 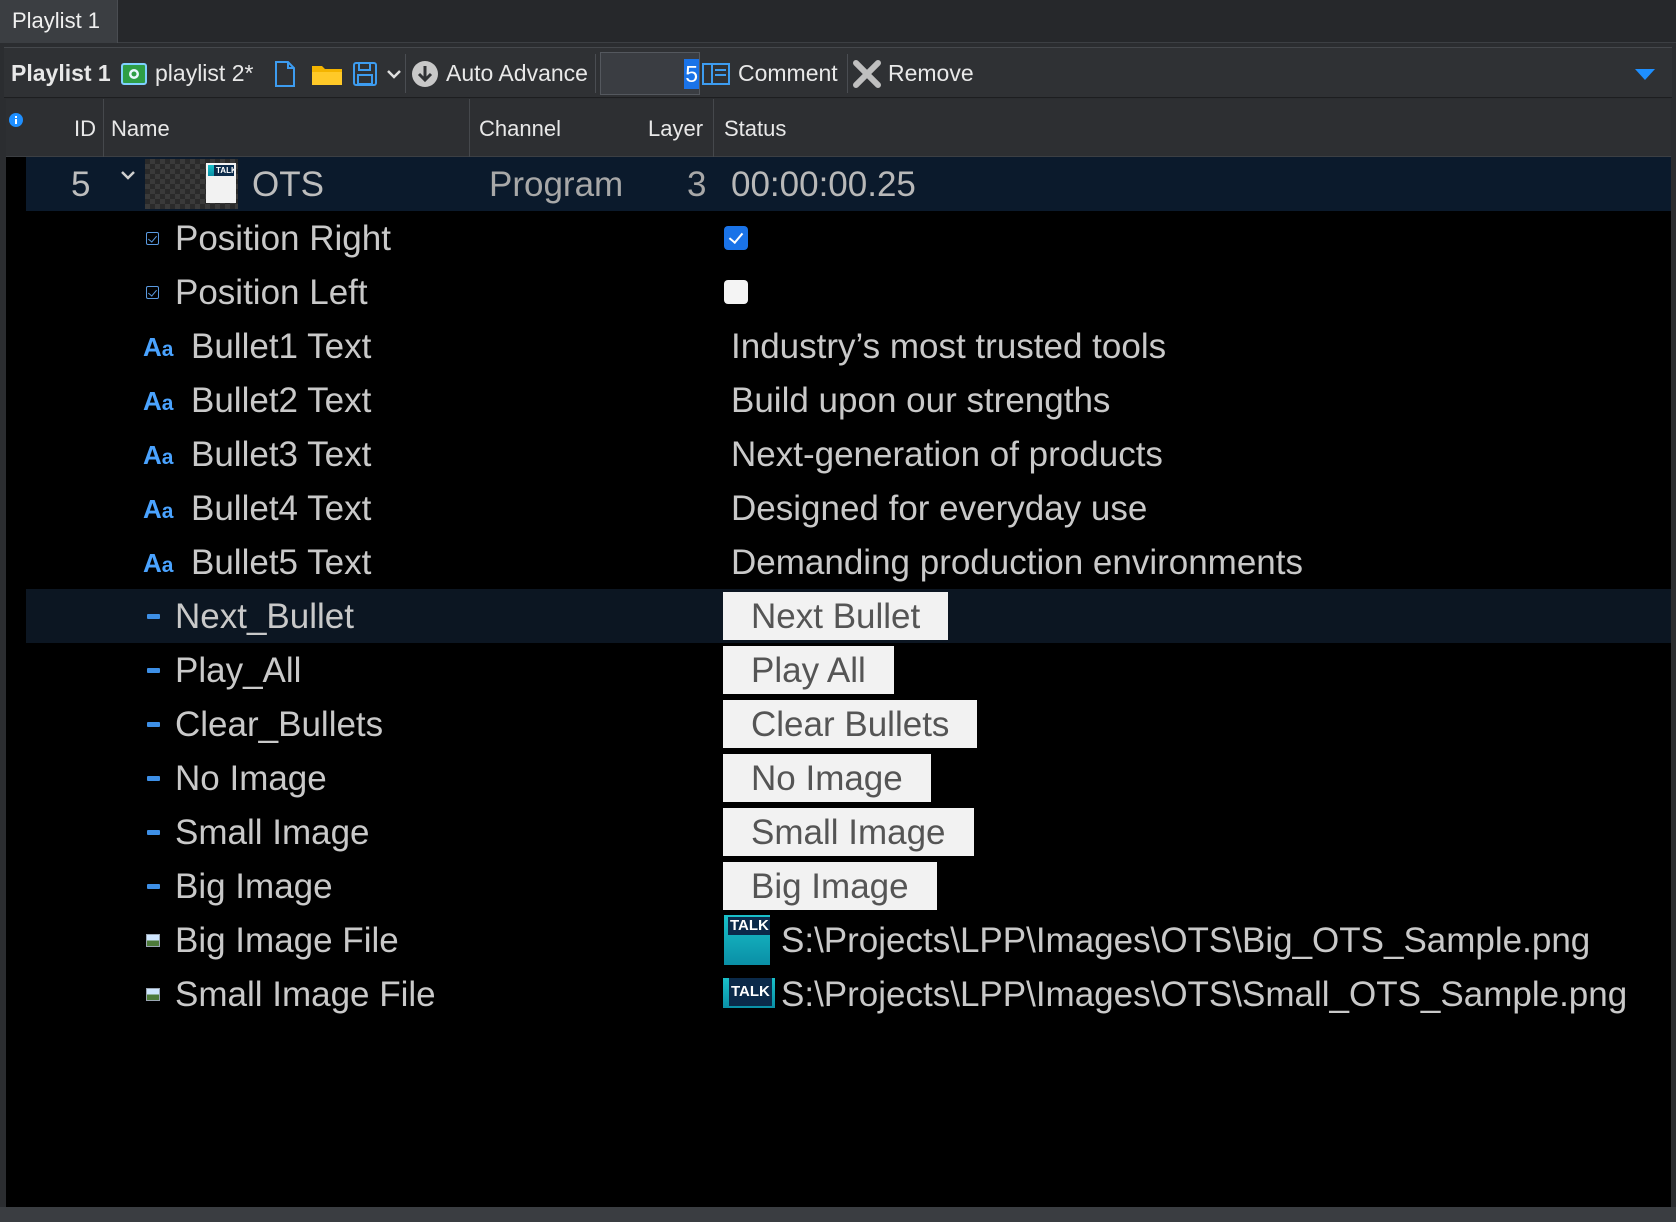 I want to click on playlist-name: playlist 2*, so click(x=204, y=73).